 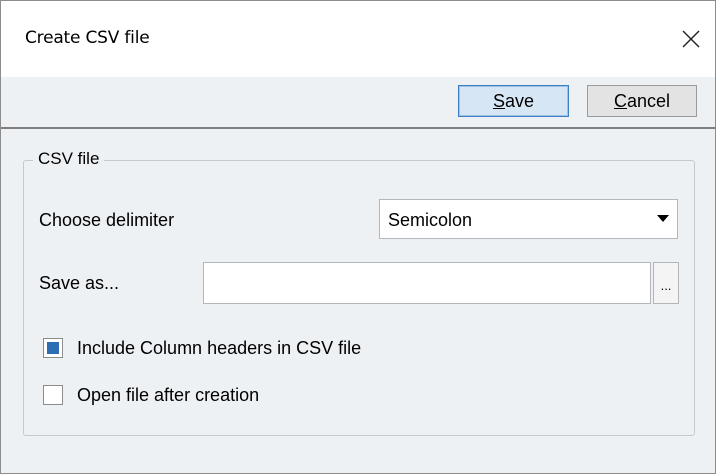 I want to click on close-button, so click(x=691, y=39).